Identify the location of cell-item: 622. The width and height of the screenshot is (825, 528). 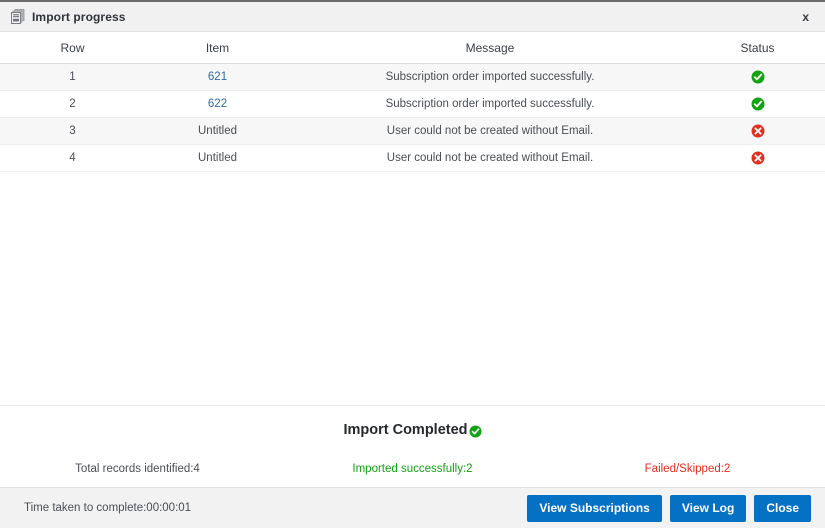
(217, 104).